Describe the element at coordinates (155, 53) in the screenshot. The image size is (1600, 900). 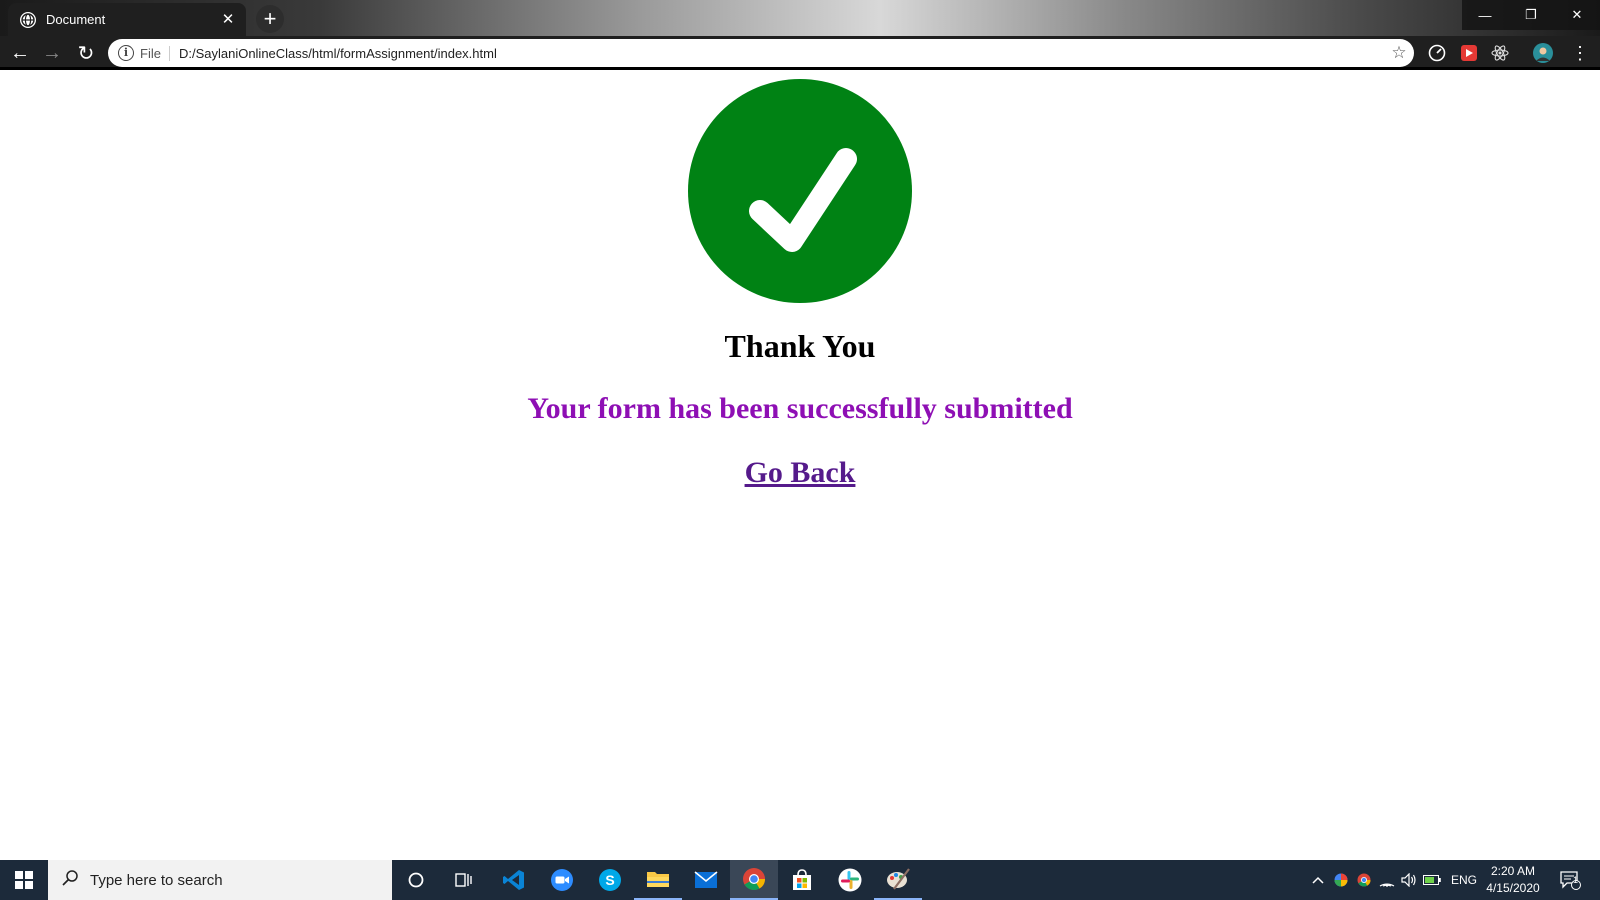
I see `scheme-label: File` at that location.